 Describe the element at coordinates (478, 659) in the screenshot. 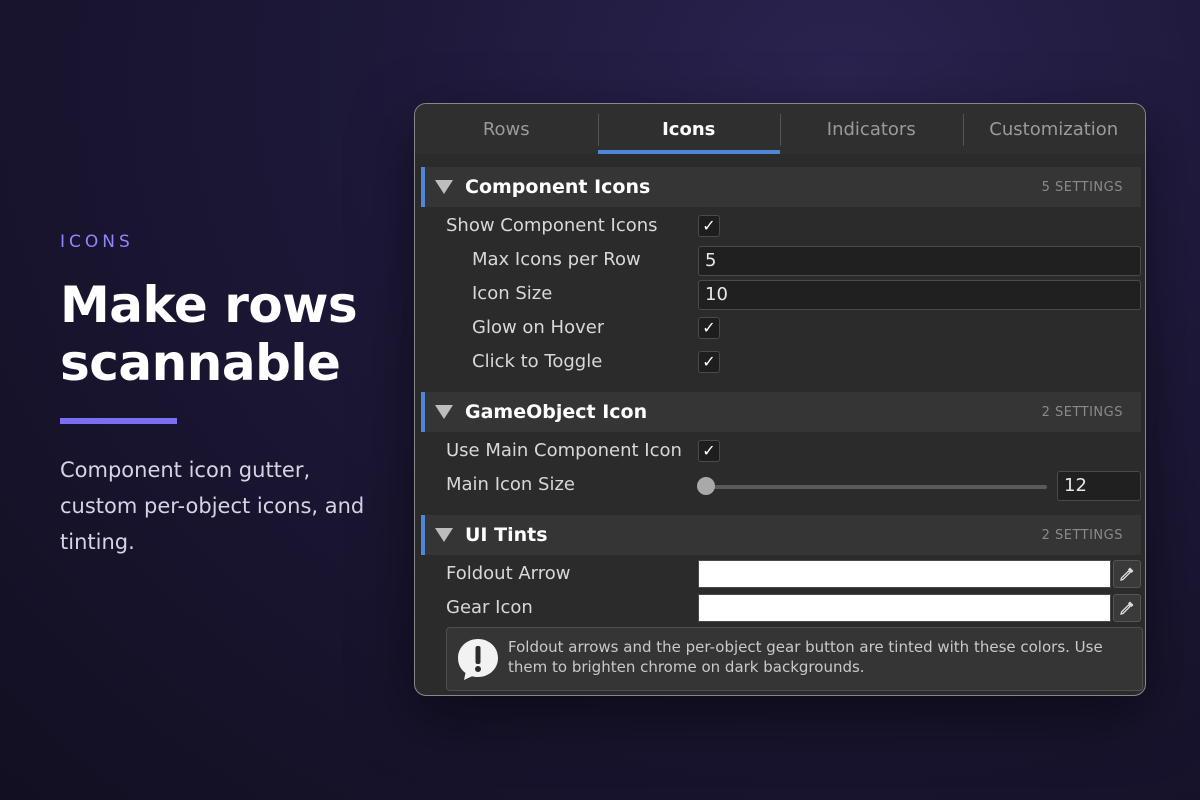

I see `warning-icon` at that location.